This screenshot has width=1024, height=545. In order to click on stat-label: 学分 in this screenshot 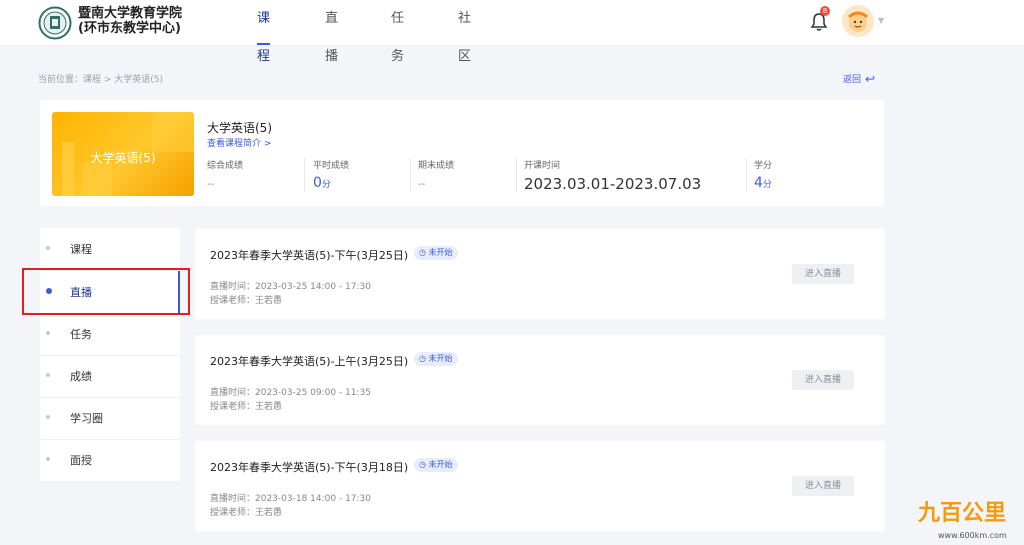, I will do `click(763, 166)`.